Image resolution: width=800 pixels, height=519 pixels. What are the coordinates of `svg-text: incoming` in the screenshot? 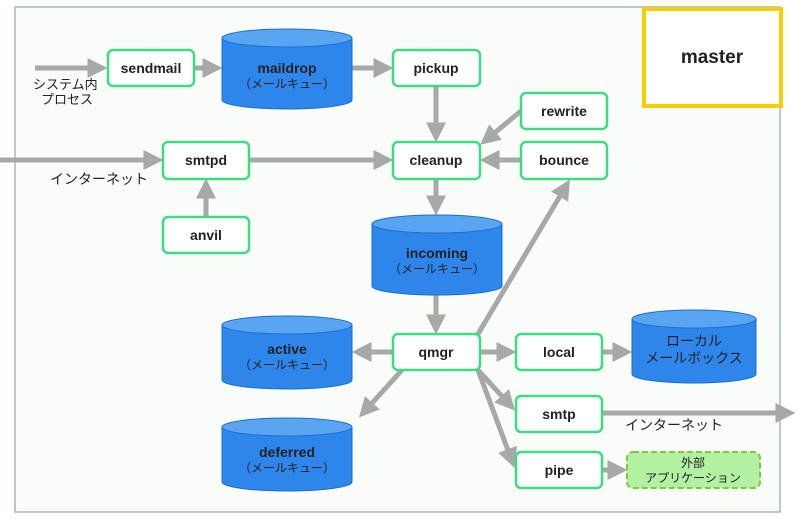 It's located at (437, 253).